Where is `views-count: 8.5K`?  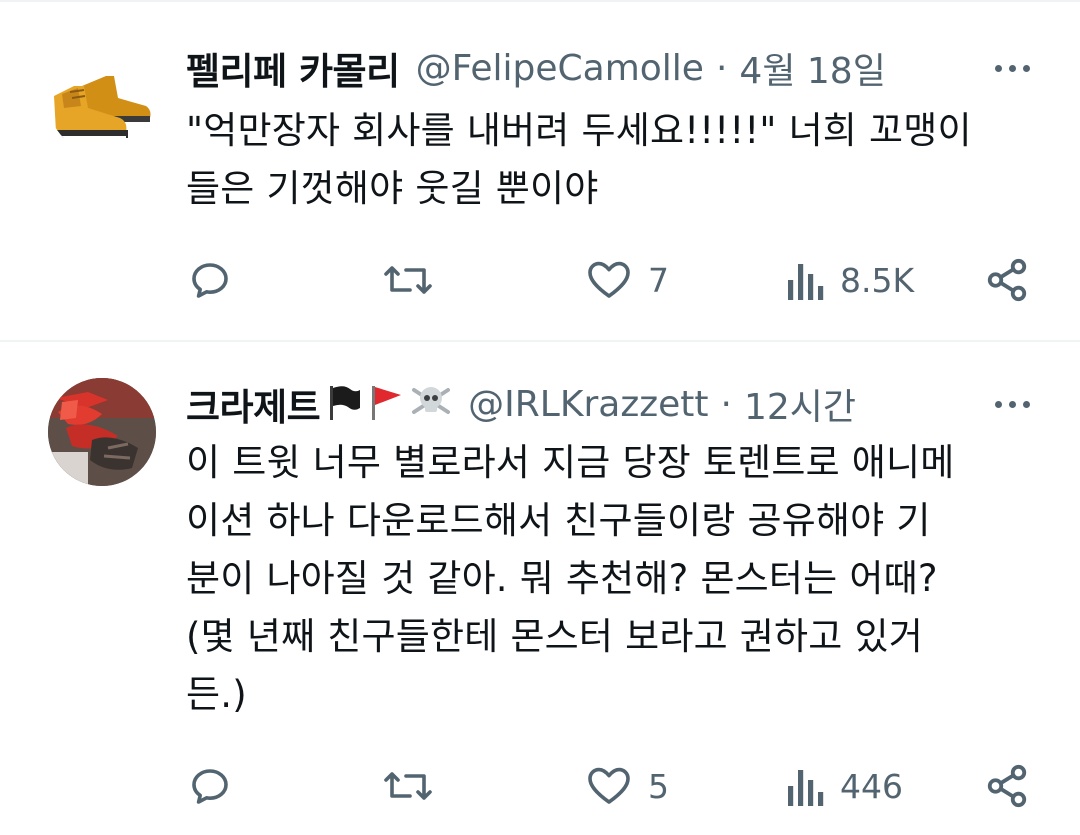 views-count: 8.5K is located at coordinates (877, 280).